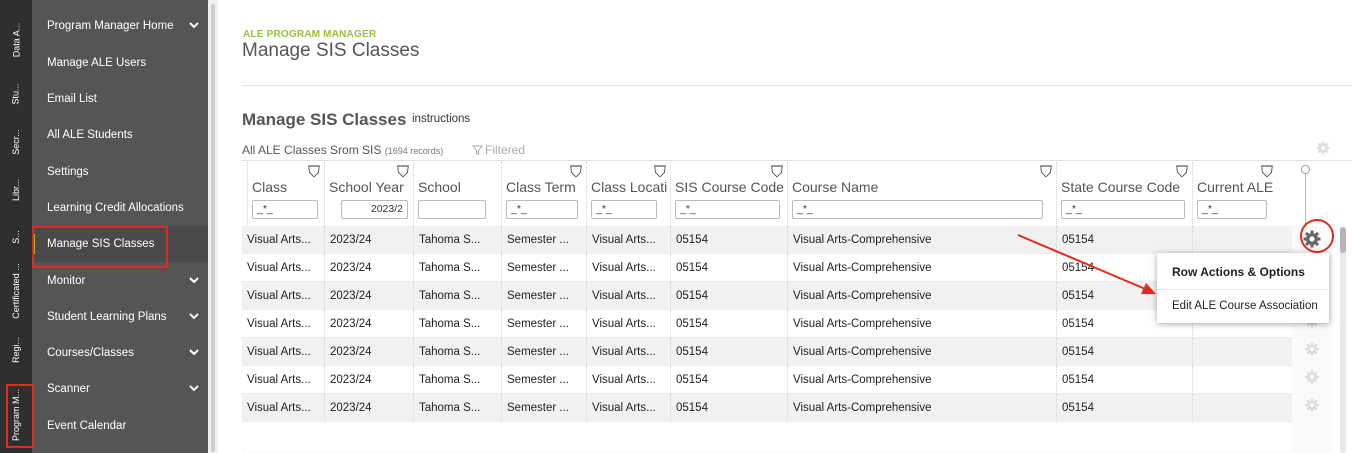 This screenshot has height=453, width=1352. Describe the element at coordinates (90, 135) in the screenshot. I see `sidebar-item-label: All ALE Students` at that location.